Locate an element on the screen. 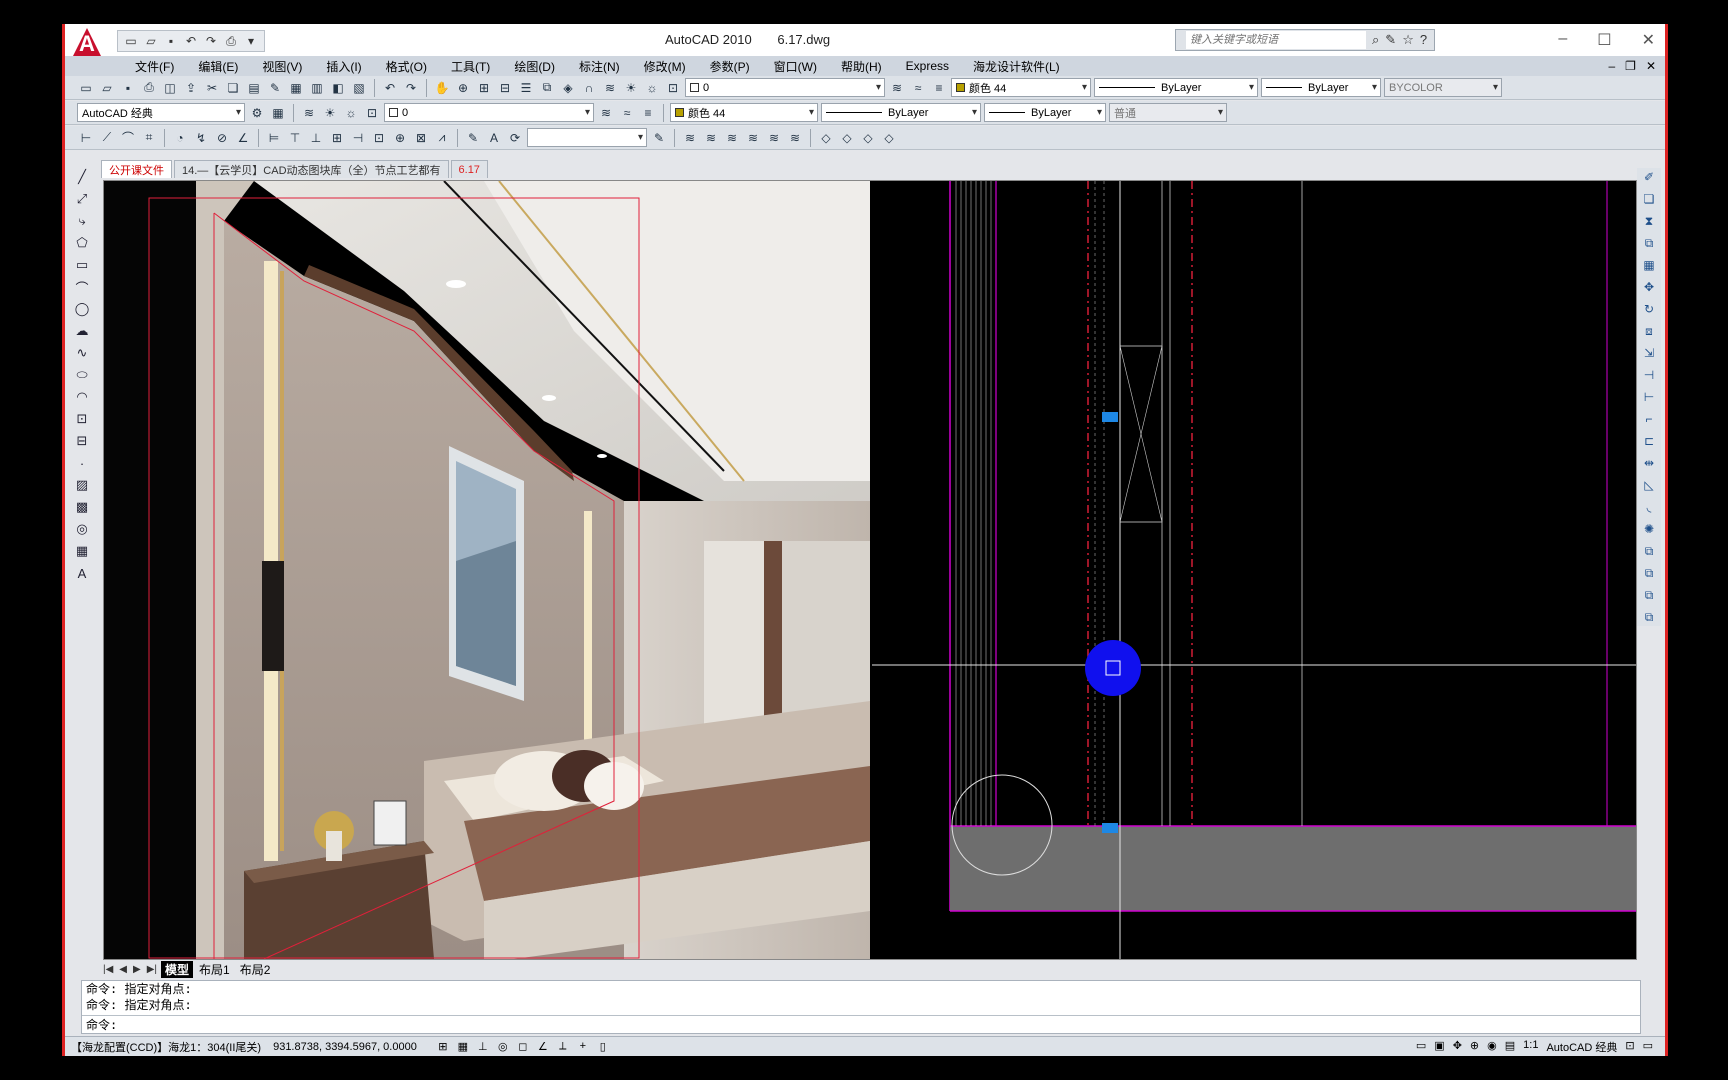 The image size is (1728, 1080). pan-icon: ✋ is located at coordinates (442, 88).